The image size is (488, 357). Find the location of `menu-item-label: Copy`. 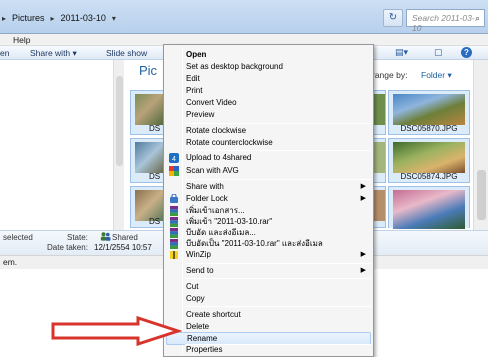

menu-item-label: Copy is located at coordinates (195, 298).